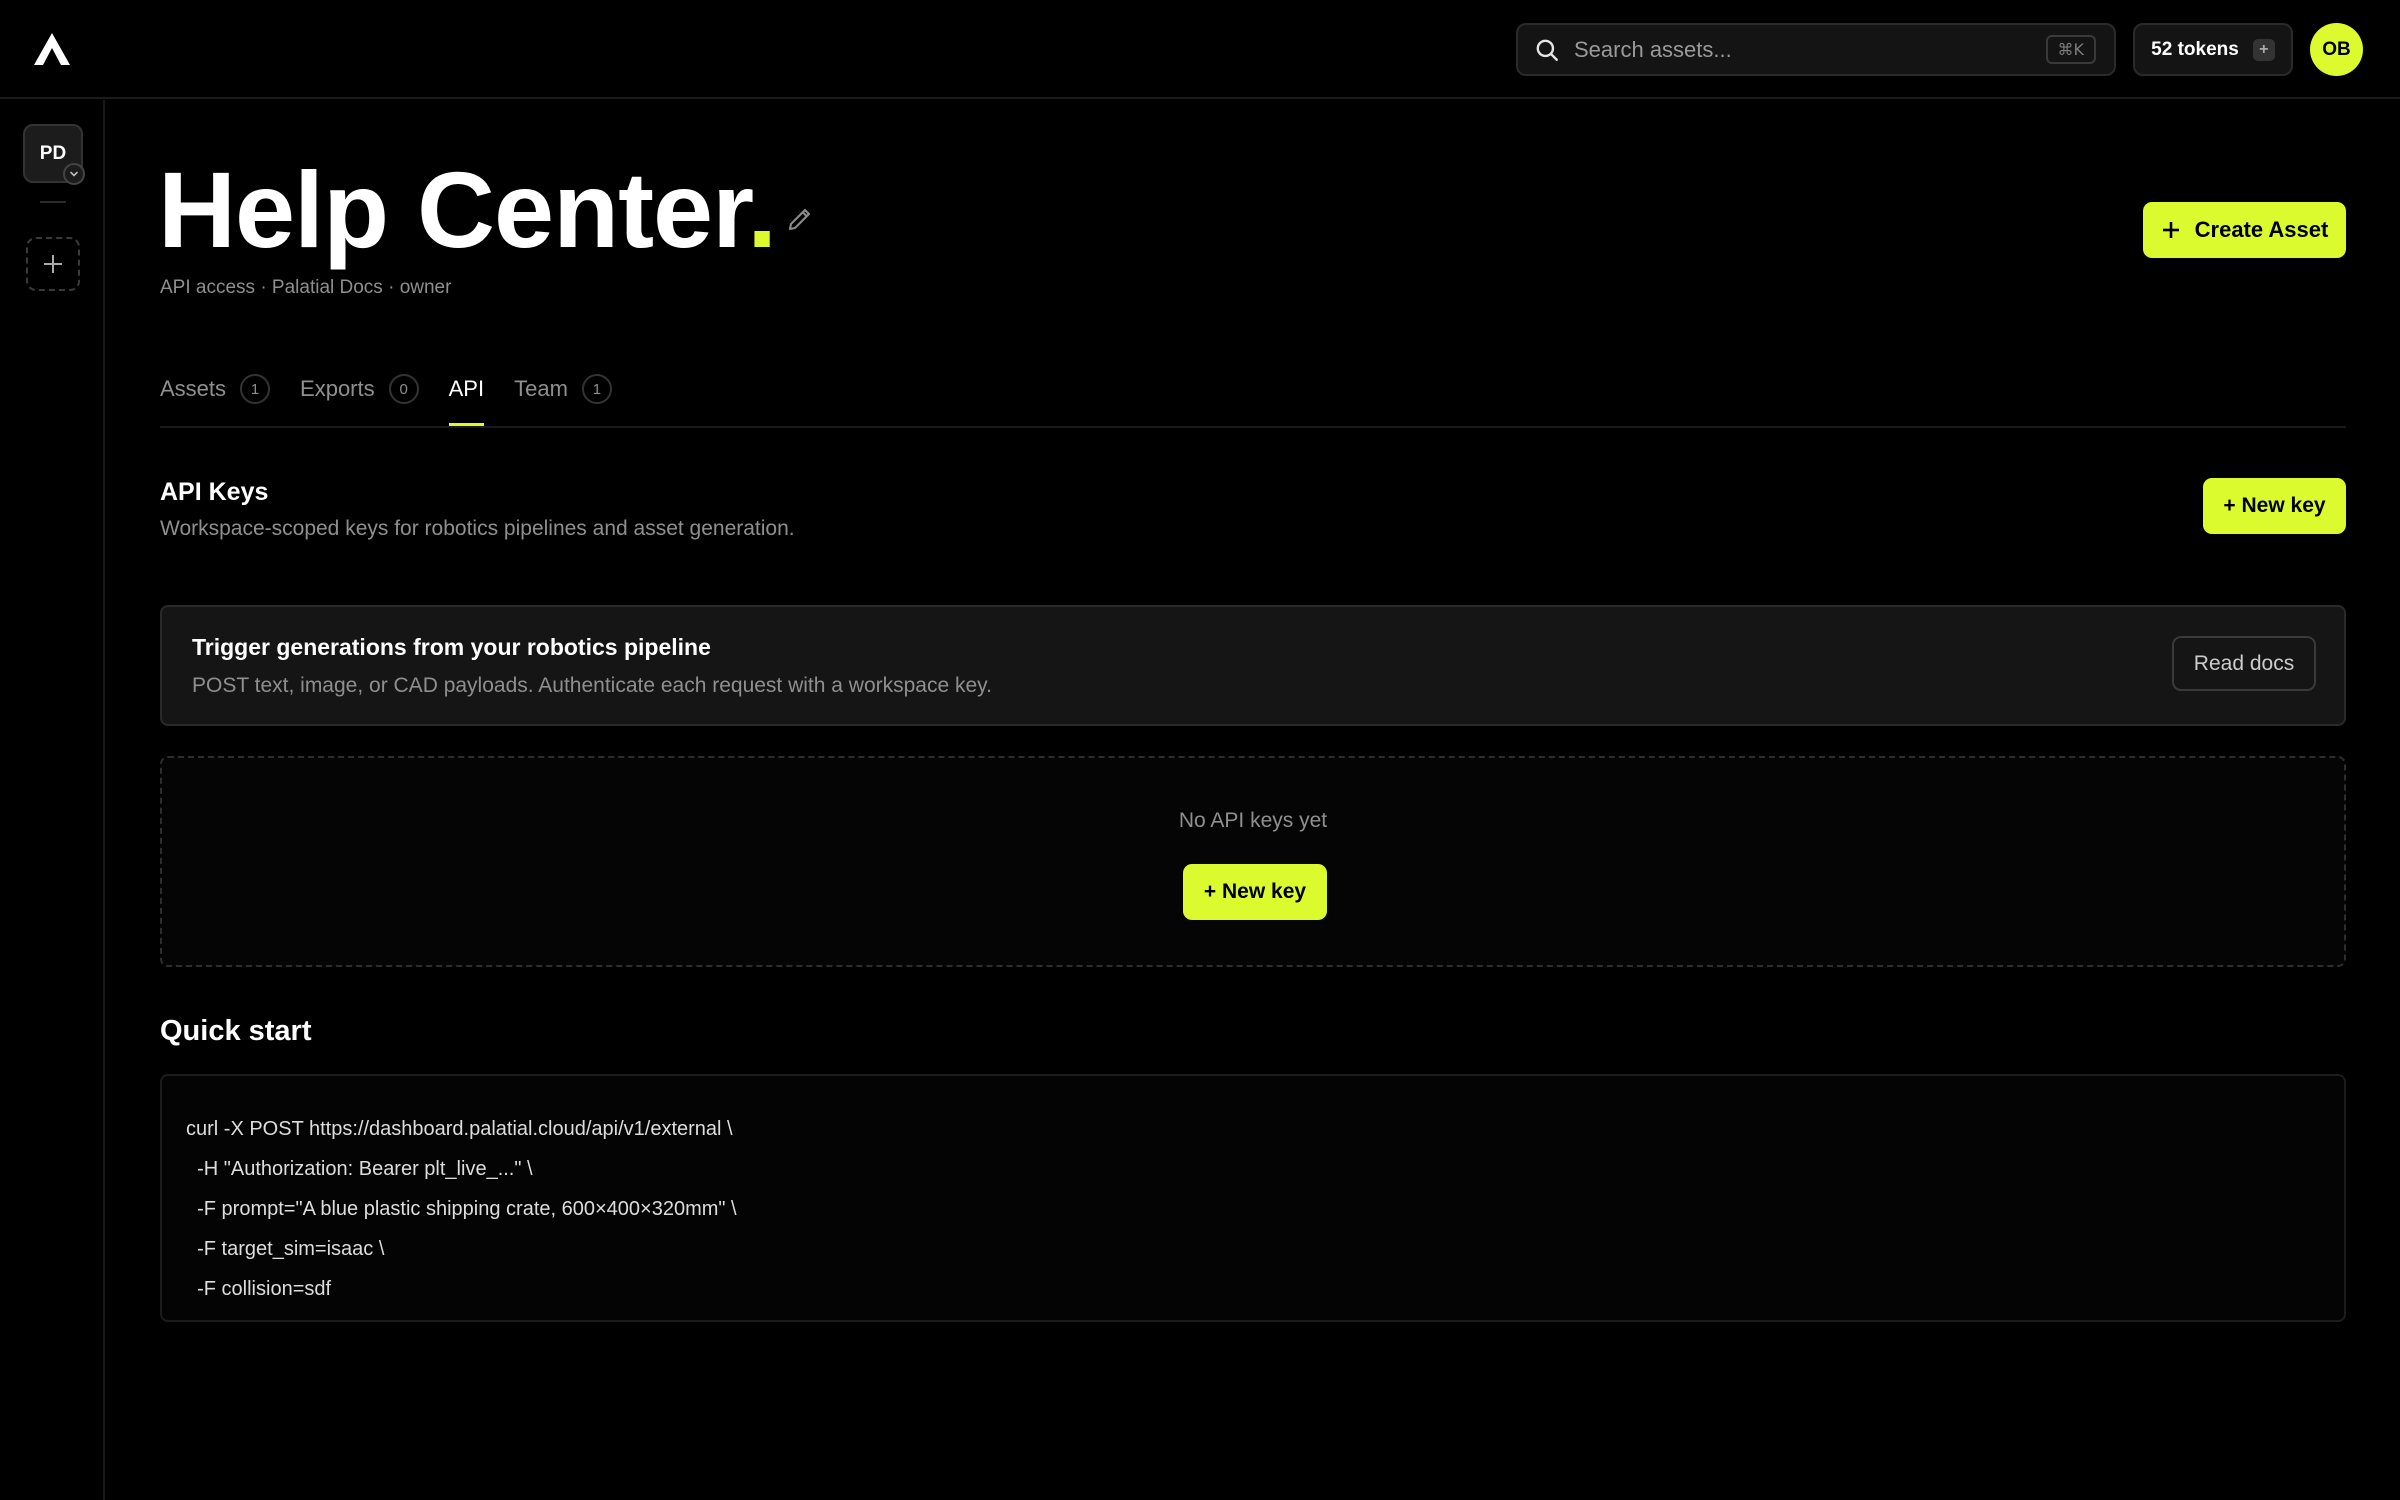  I want to click on tab-api: API, so click(466, 401).